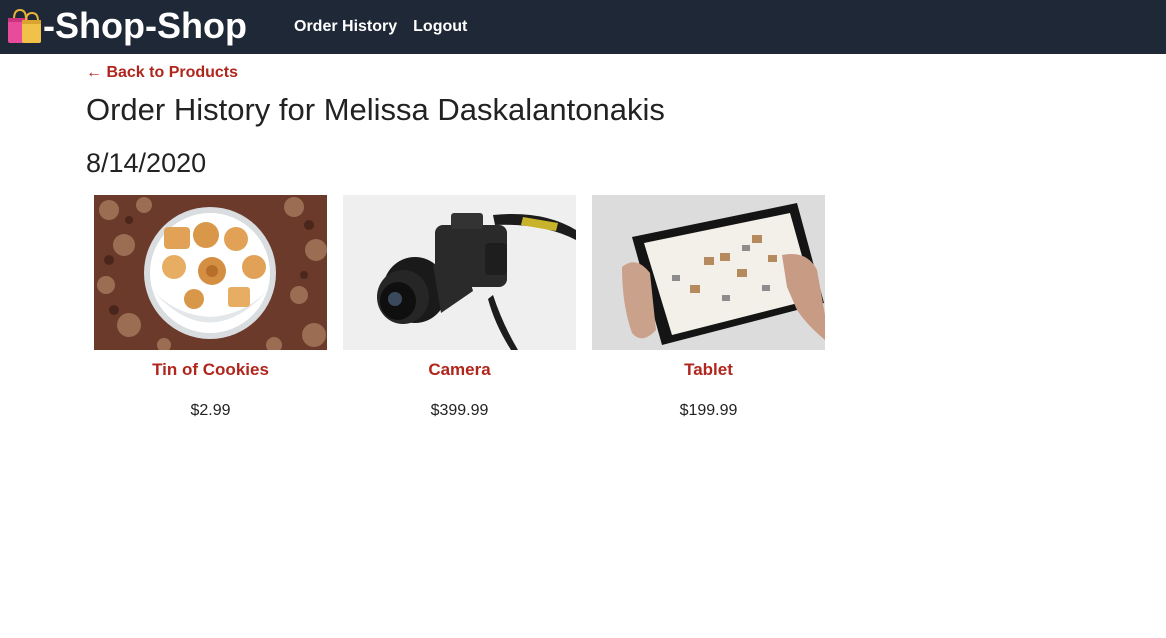  Describe the element at coordinates (145, 25) in the screenshot. I see `brand-title: -Shop-Shop` at that location.